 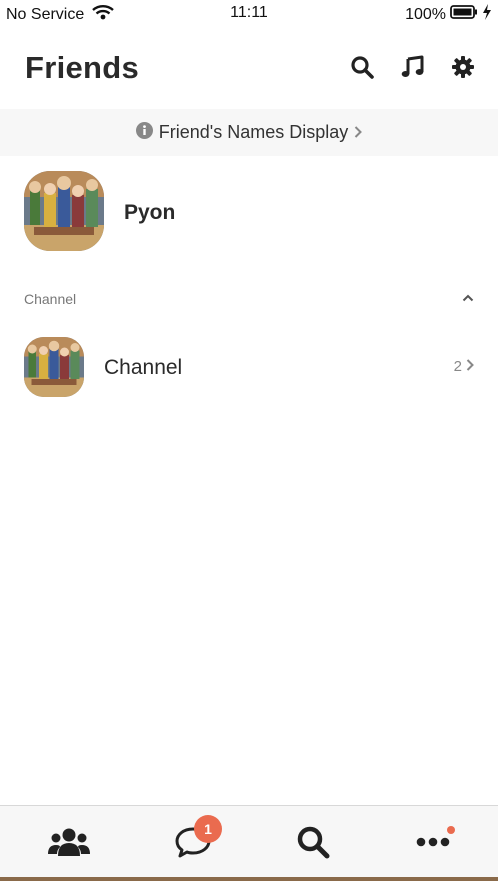 What do you see at coordinates (464, 366) in the screenshot?
I see `channel-count: 2` at bounding box center [464, 366].